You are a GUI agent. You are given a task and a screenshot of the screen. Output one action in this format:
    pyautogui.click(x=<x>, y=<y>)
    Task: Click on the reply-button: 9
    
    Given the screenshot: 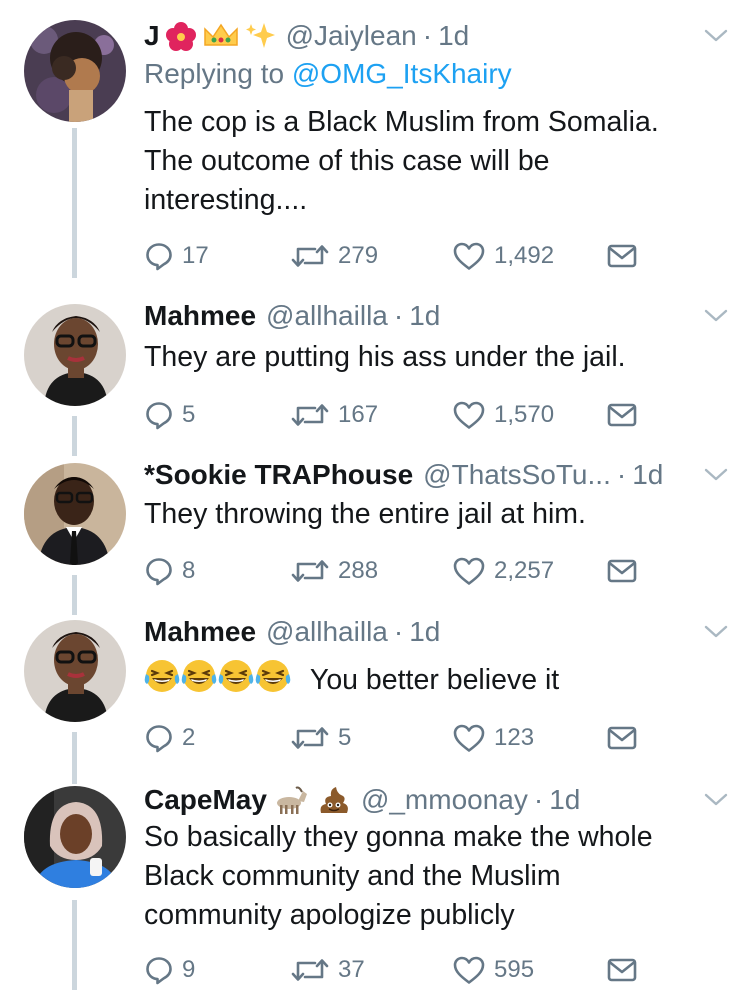 What is the action you would take?
    pyautogui.click(x=169, y=970)
    